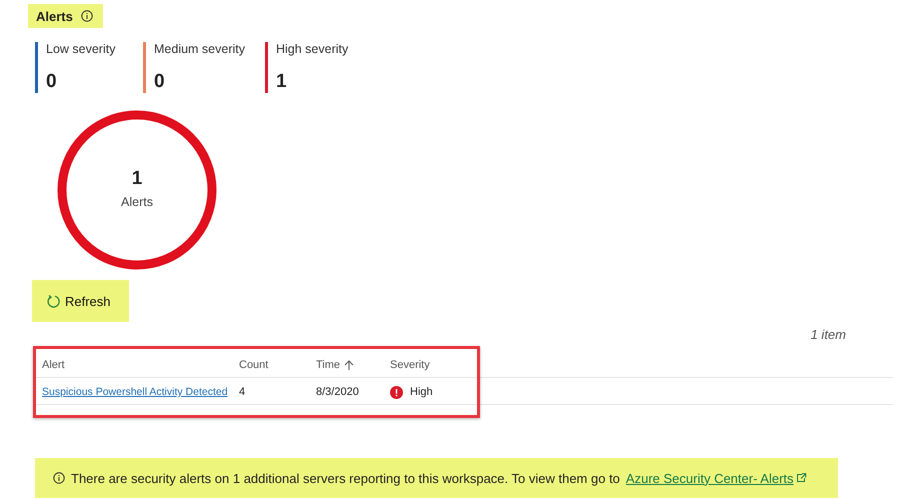 Image resolution: width=900 pixels, height=500 pixels. What do you see at coordinates (200, 49) in the screenshot?
I see `severity-label: Medium severity` at bounding box center [200, 49].